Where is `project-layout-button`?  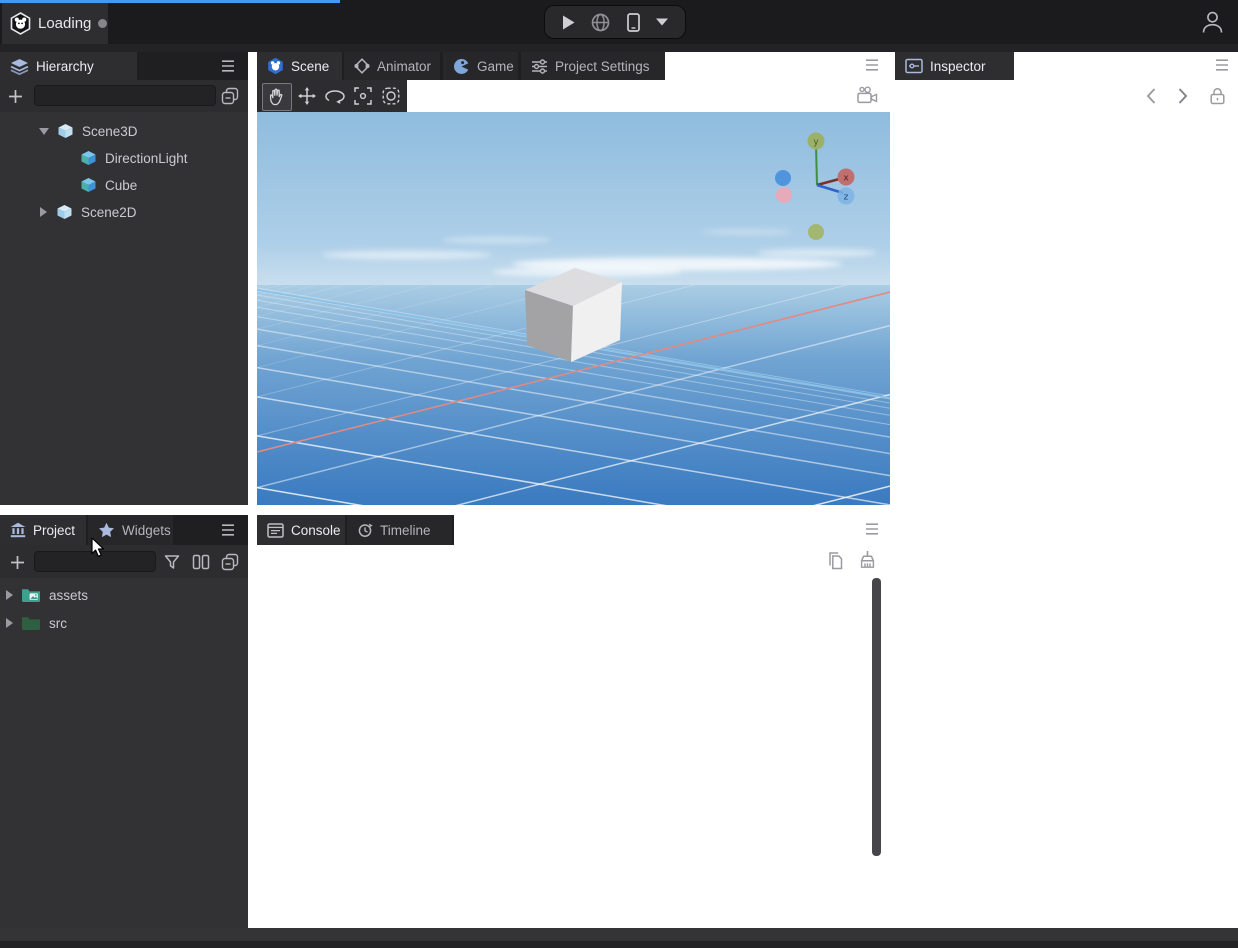
project-layout-button is located at coordinates (201, 562).